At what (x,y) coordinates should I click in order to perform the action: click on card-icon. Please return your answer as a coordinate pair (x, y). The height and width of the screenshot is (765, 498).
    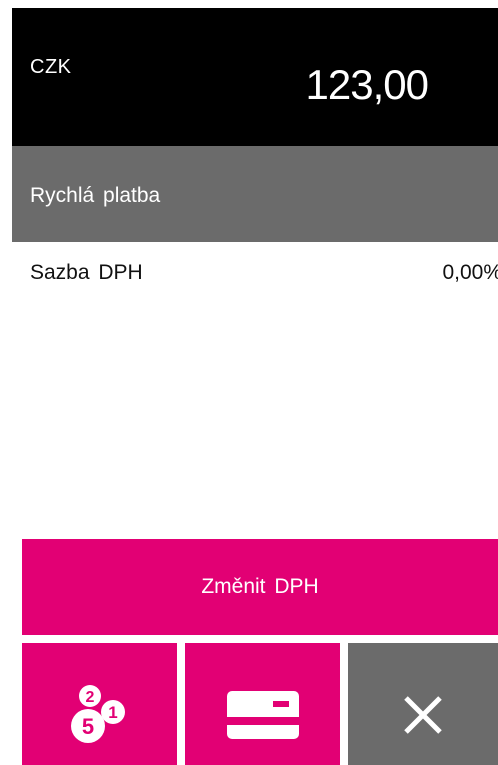
    Looking at the image, I should click on (262, 715).